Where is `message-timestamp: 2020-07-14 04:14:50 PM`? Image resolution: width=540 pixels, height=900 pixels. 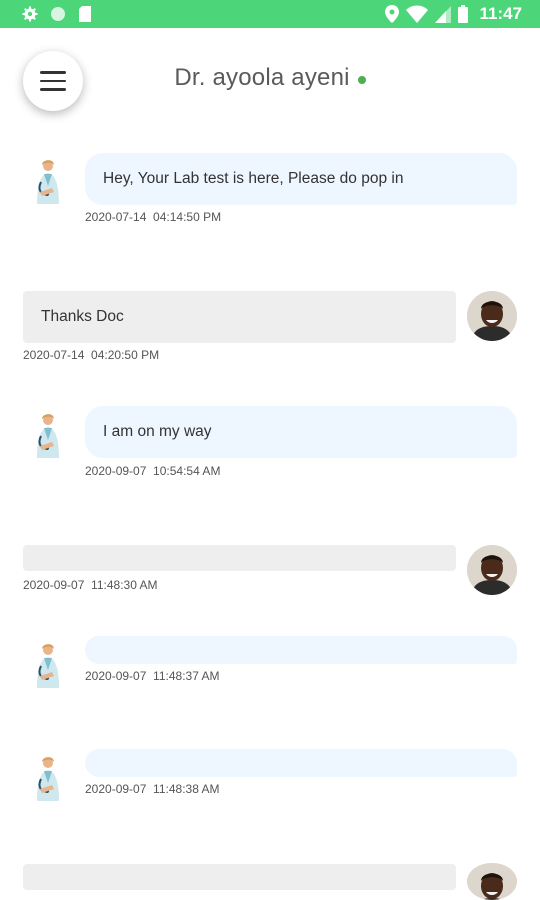 message-timestamp: 2020-07-14 04:14:50 PM is located at coordinates (153, 217).